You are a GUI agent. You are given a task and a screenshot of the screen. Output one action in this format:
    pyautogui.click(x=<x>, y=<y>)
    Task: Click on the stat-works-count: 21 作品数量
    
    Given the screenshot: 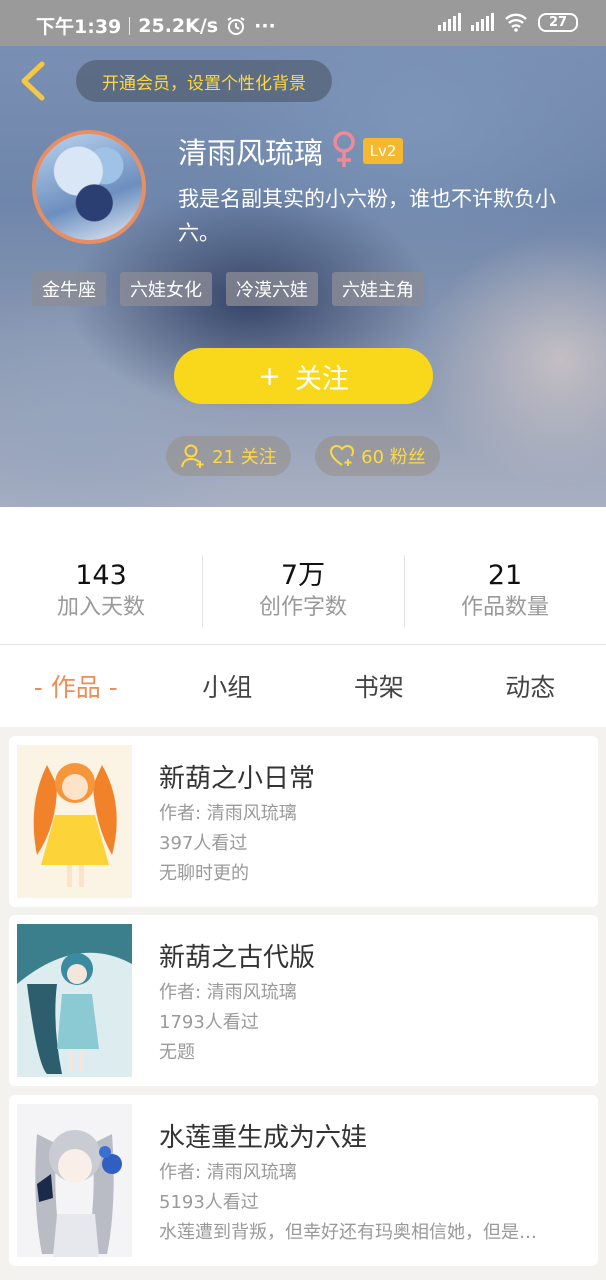 What is the action you would take?
    pyautogui.click(x=505, y=575)
    